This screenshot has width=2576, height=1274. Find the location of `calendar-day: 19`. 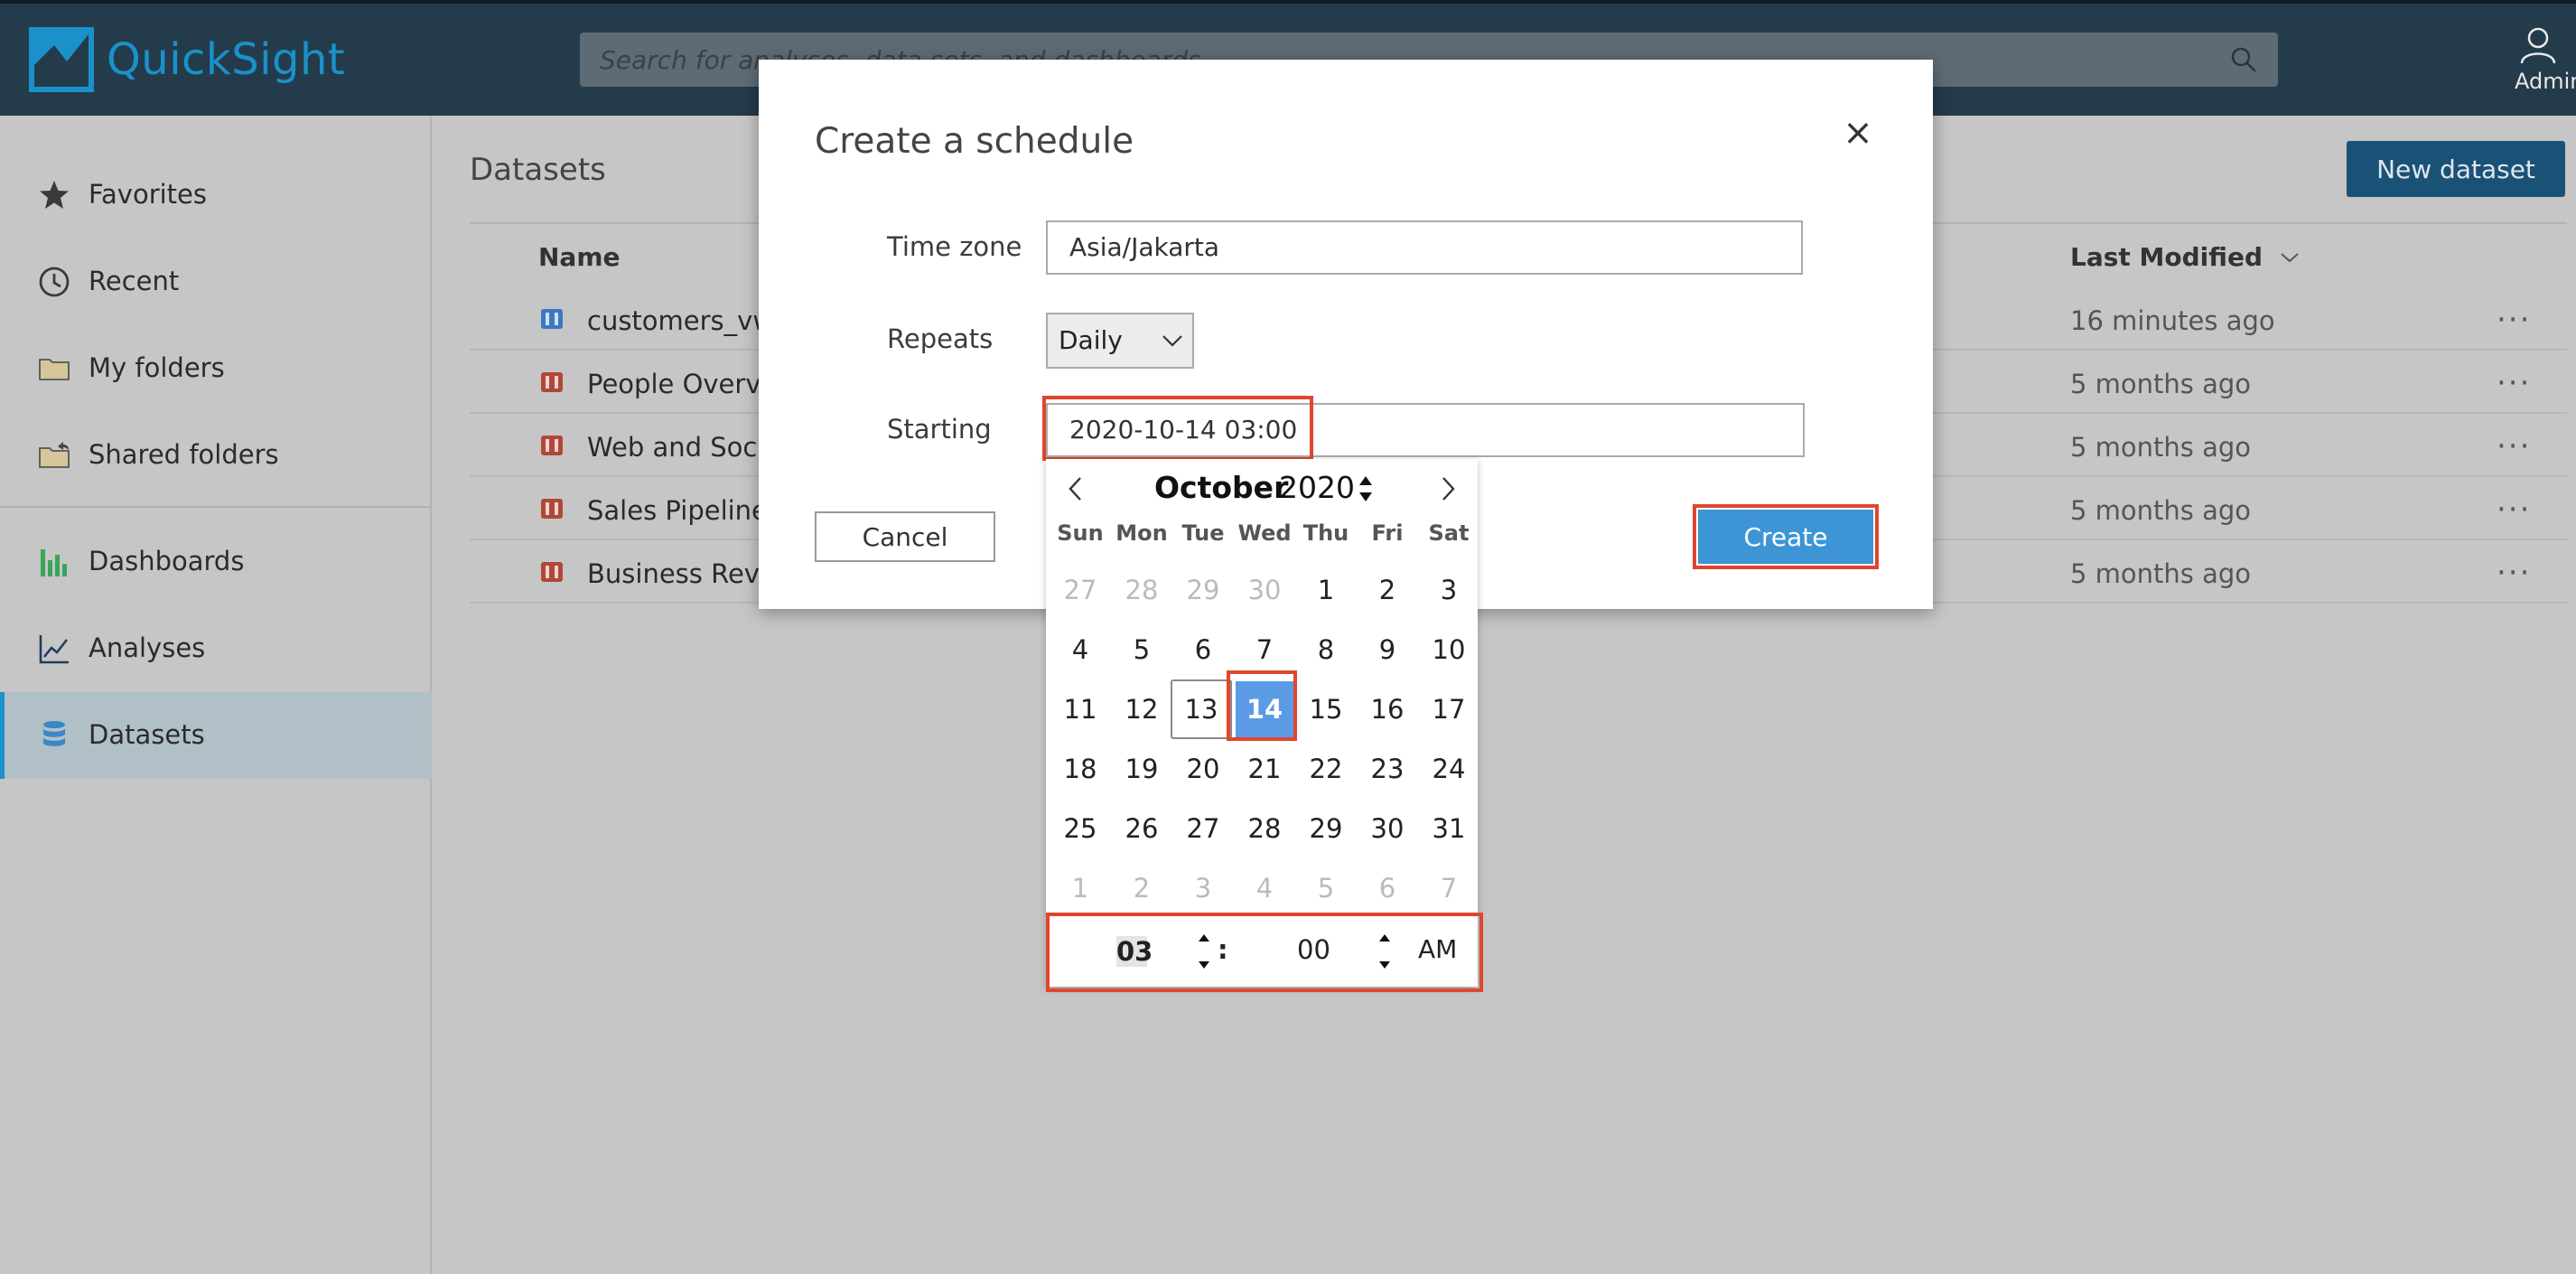

calendar-day: 19 is located at coordinates (1141, 769).